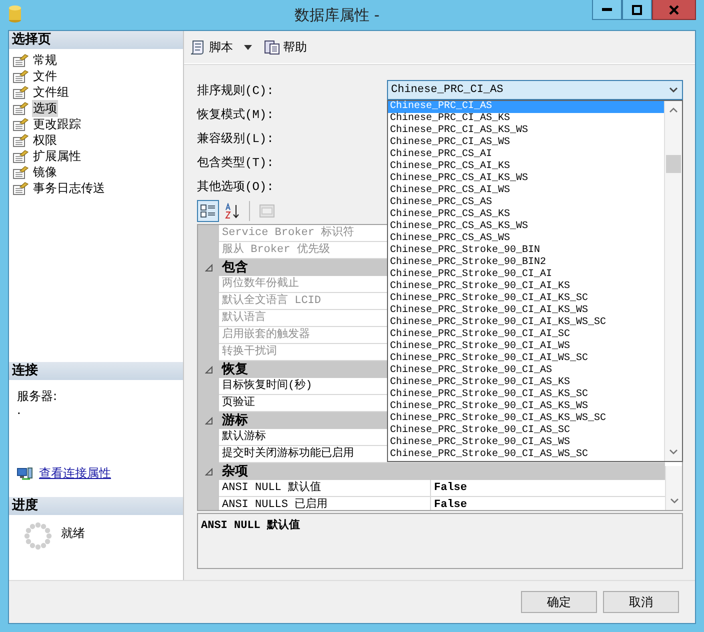  What do you see at coordinates (559, 602) in the screenshot?
I see `ok-button: 确定` at bounding box center [559, 602].